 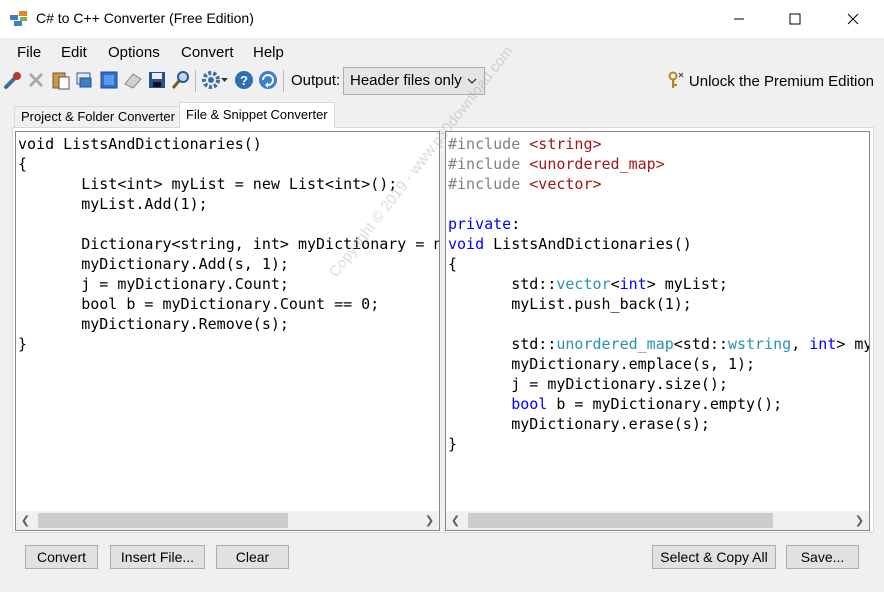 I want to click on code-token: wstring, so click(x=759, y=344).